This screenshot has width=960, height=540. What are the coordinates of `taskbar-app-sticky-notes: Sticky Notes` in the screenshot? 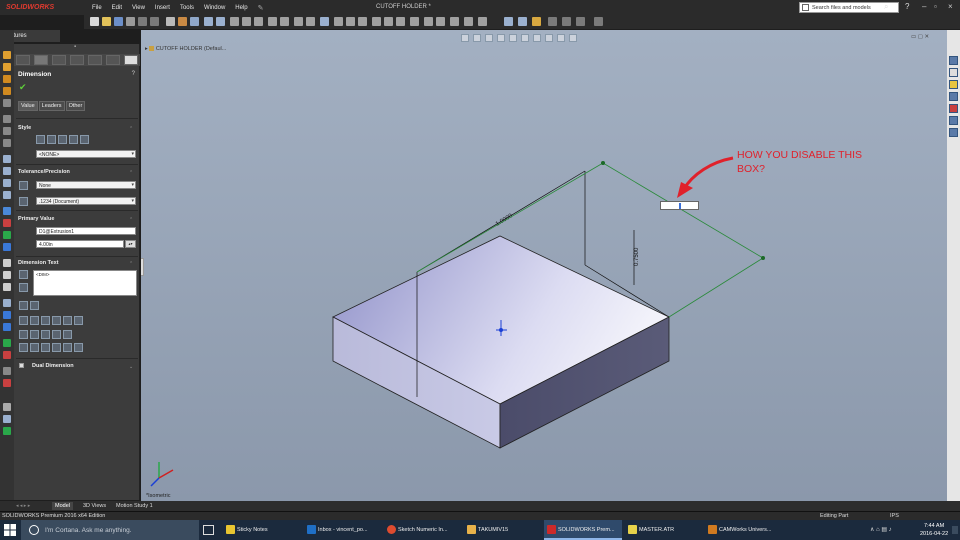 It's located at (262, 530).